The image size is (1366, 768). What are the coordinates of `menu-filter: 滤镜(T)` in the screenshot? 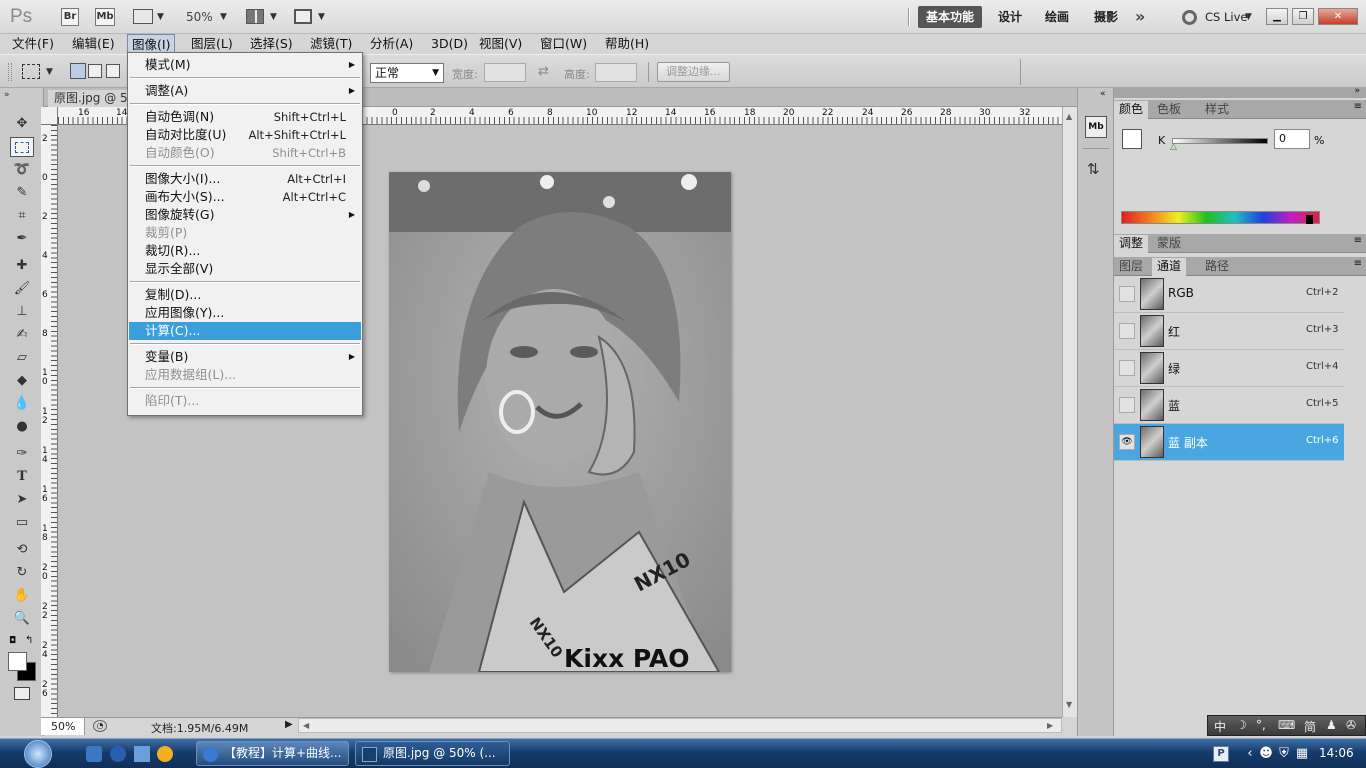 It's located at (331, 44).